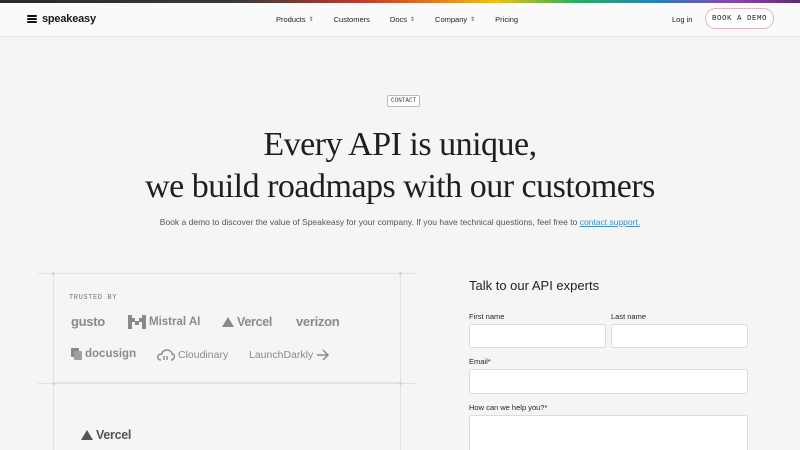 Image resolution: width=800 pixels, height=450 pixels. Describe the element at coordinates (608, 381) in the screenshot. I see `email-input` at that location.